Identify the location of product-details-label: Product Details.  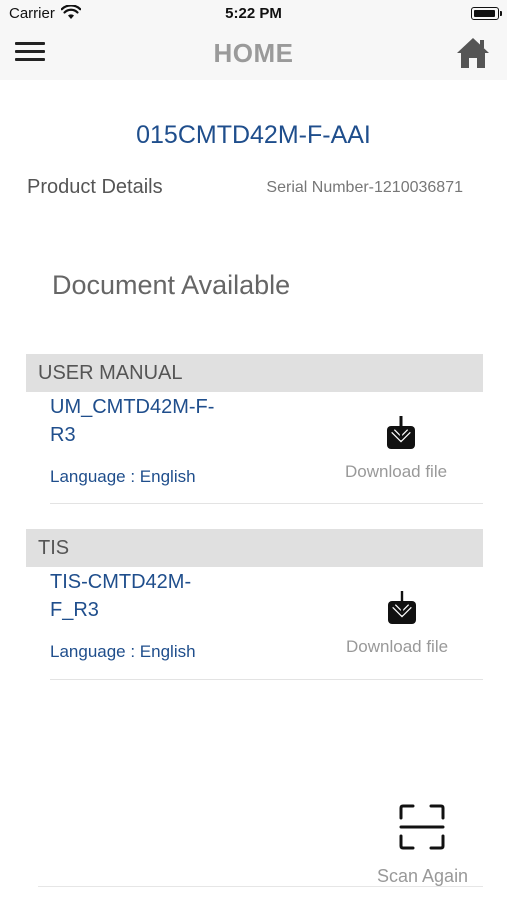
(95, 187).